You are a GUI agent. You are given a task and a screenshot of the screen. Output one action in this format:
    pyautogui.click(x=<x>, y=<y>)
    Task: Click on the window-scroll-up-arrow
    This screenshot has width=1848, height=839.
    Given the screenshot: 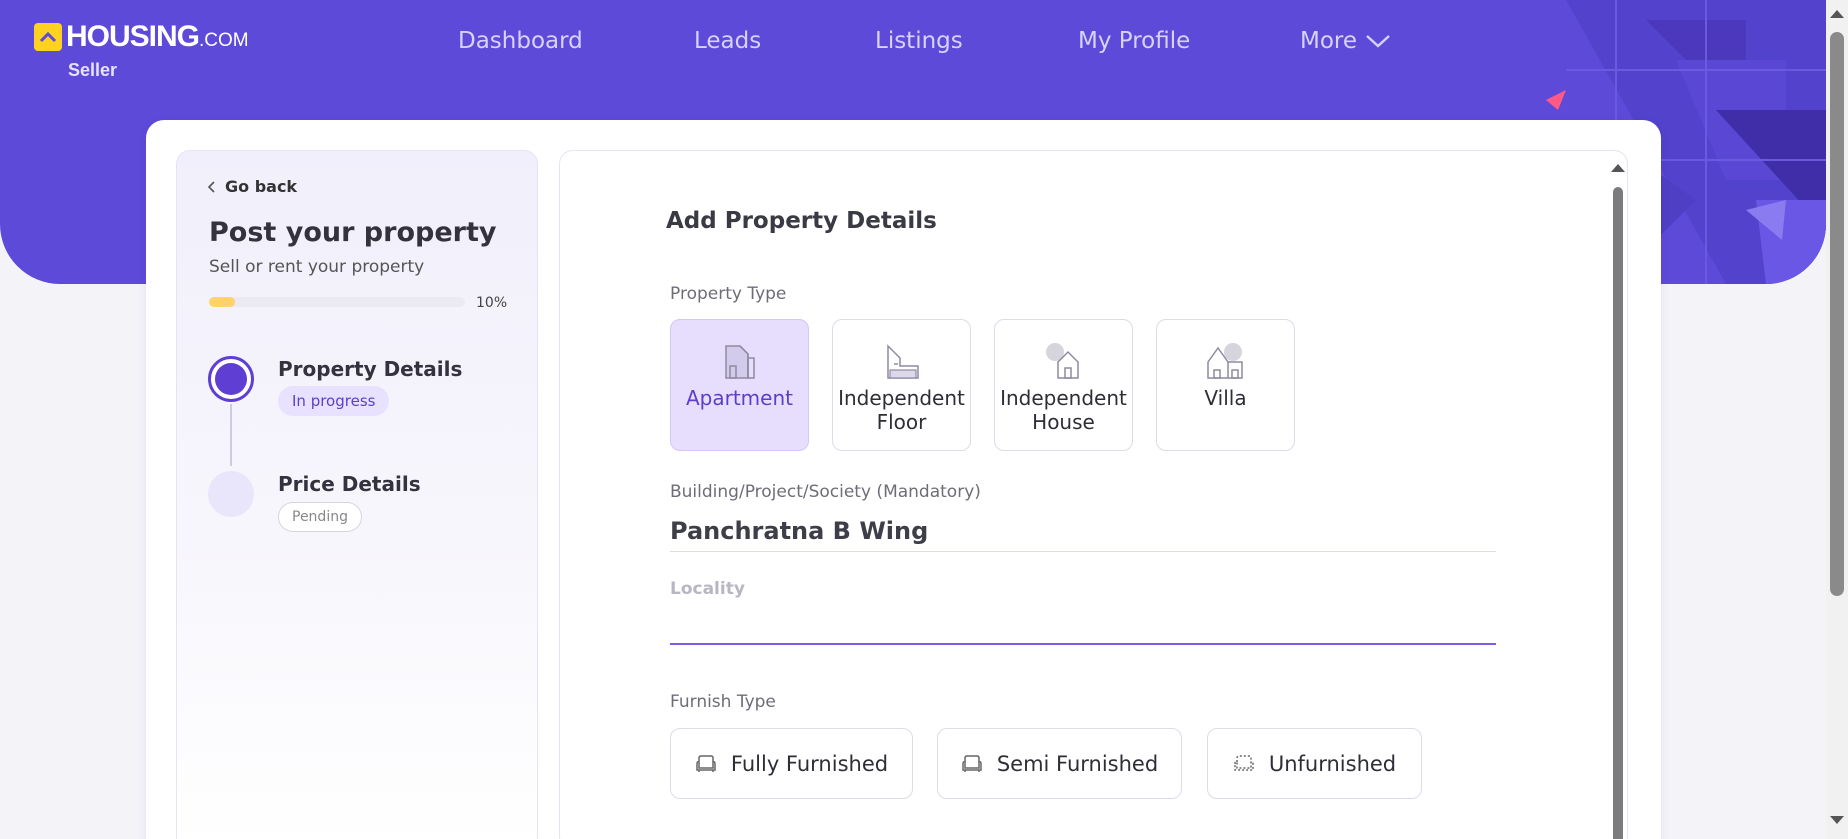 What is the action you would take?
    pyautogui.click(x=1837, y=14)
    